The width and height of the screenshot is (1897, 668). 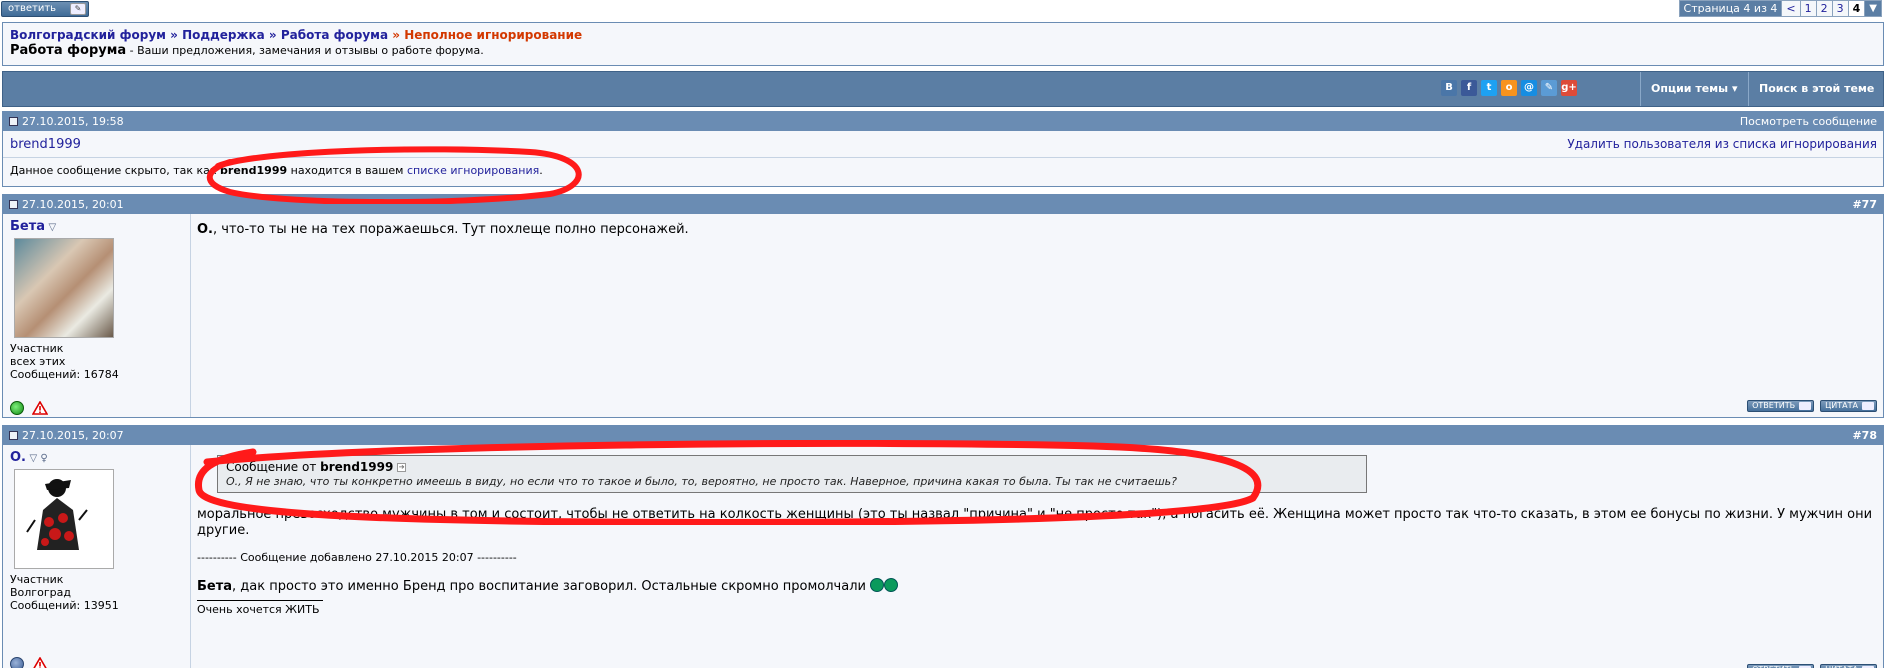 I want to click on twitter-share-icon: t, so click(x=1489, y=88).